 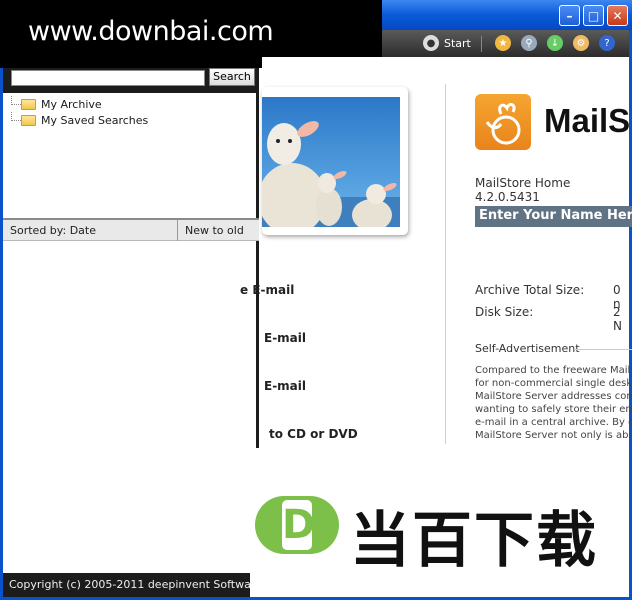 What do you see at coordinates (95, 120) in the screenshot?
I see `tree-item-label: My Saved Searches` at bounding box center [95, 120].